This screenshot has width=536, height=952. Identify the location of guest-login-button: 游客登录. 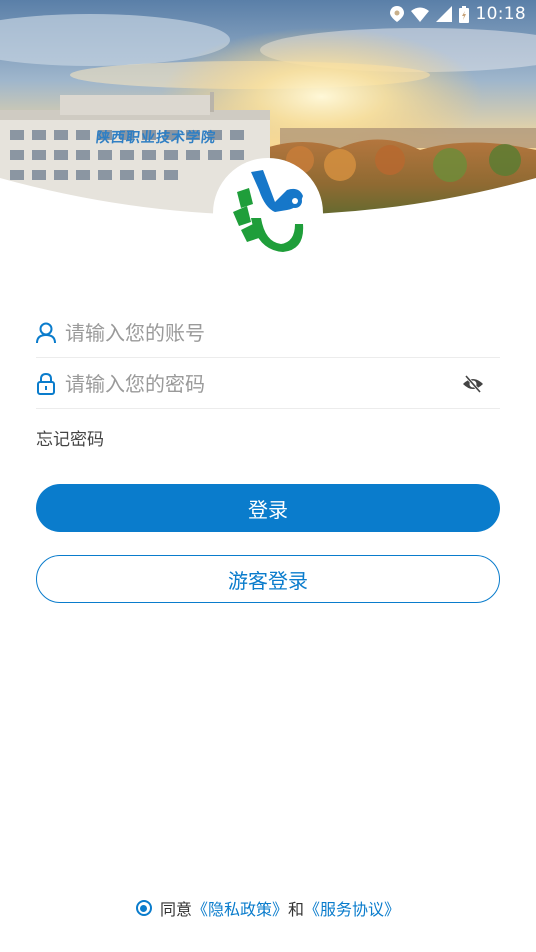
(268, 579).